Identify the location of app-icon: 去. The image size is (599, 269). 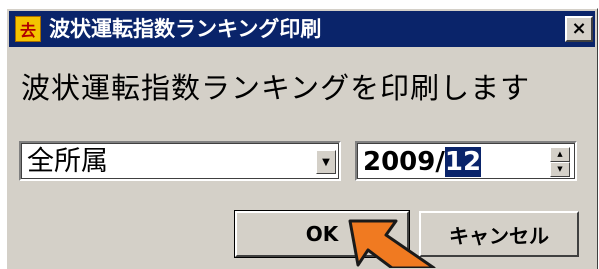
(28, 29).